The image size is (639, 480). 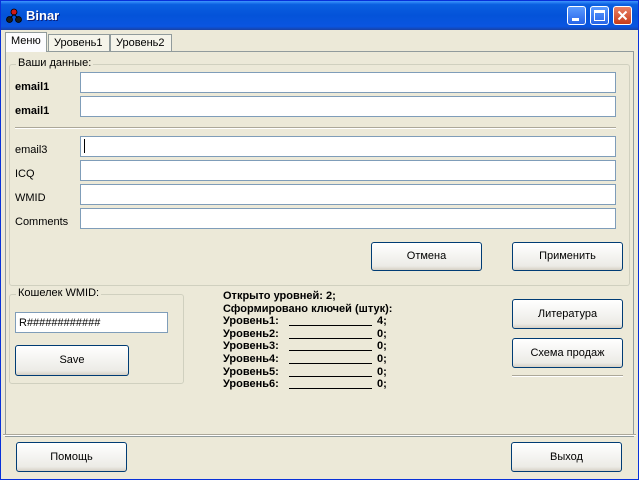 What do you see at coordinates (79, 42) in the screenshot?
I see `tab-level1: Уровень1` at bounding box center [79, 42].